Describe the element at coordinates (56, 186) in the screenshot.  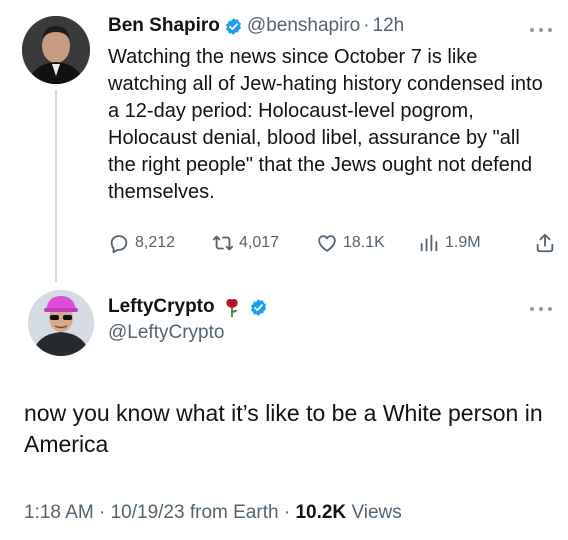
I see `thread-line` at that location.